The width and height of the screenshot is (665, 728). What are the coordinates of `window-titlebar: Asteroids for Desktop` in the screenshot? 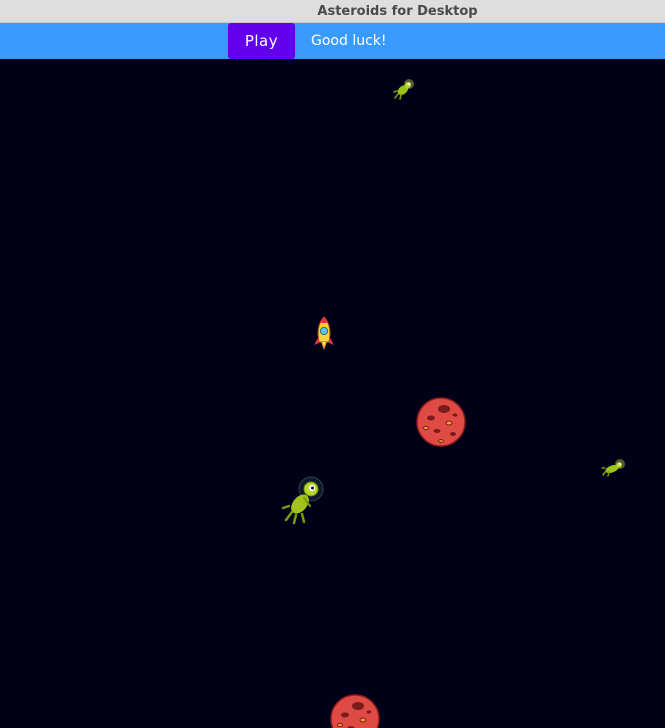 It's located at (332, 11).